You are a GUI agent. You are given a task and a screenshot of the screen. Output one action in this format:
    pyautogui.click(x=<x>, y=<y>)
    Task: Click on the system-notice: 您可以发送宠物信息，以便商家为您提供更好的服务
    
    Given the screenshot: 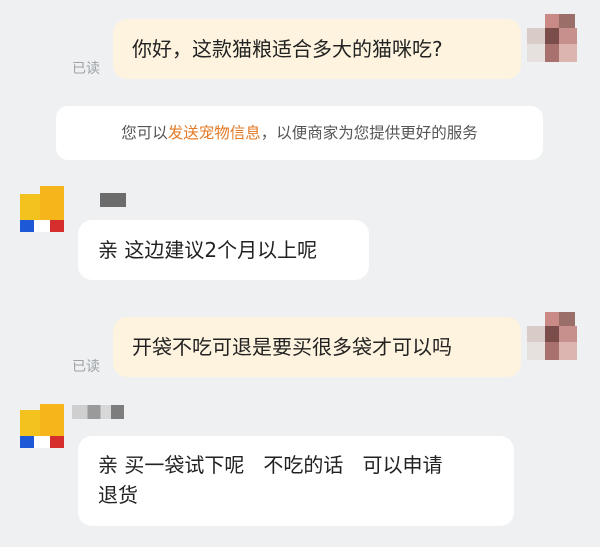 What is the action you would take?
    pyautogui.click(x=299, y=133)
    